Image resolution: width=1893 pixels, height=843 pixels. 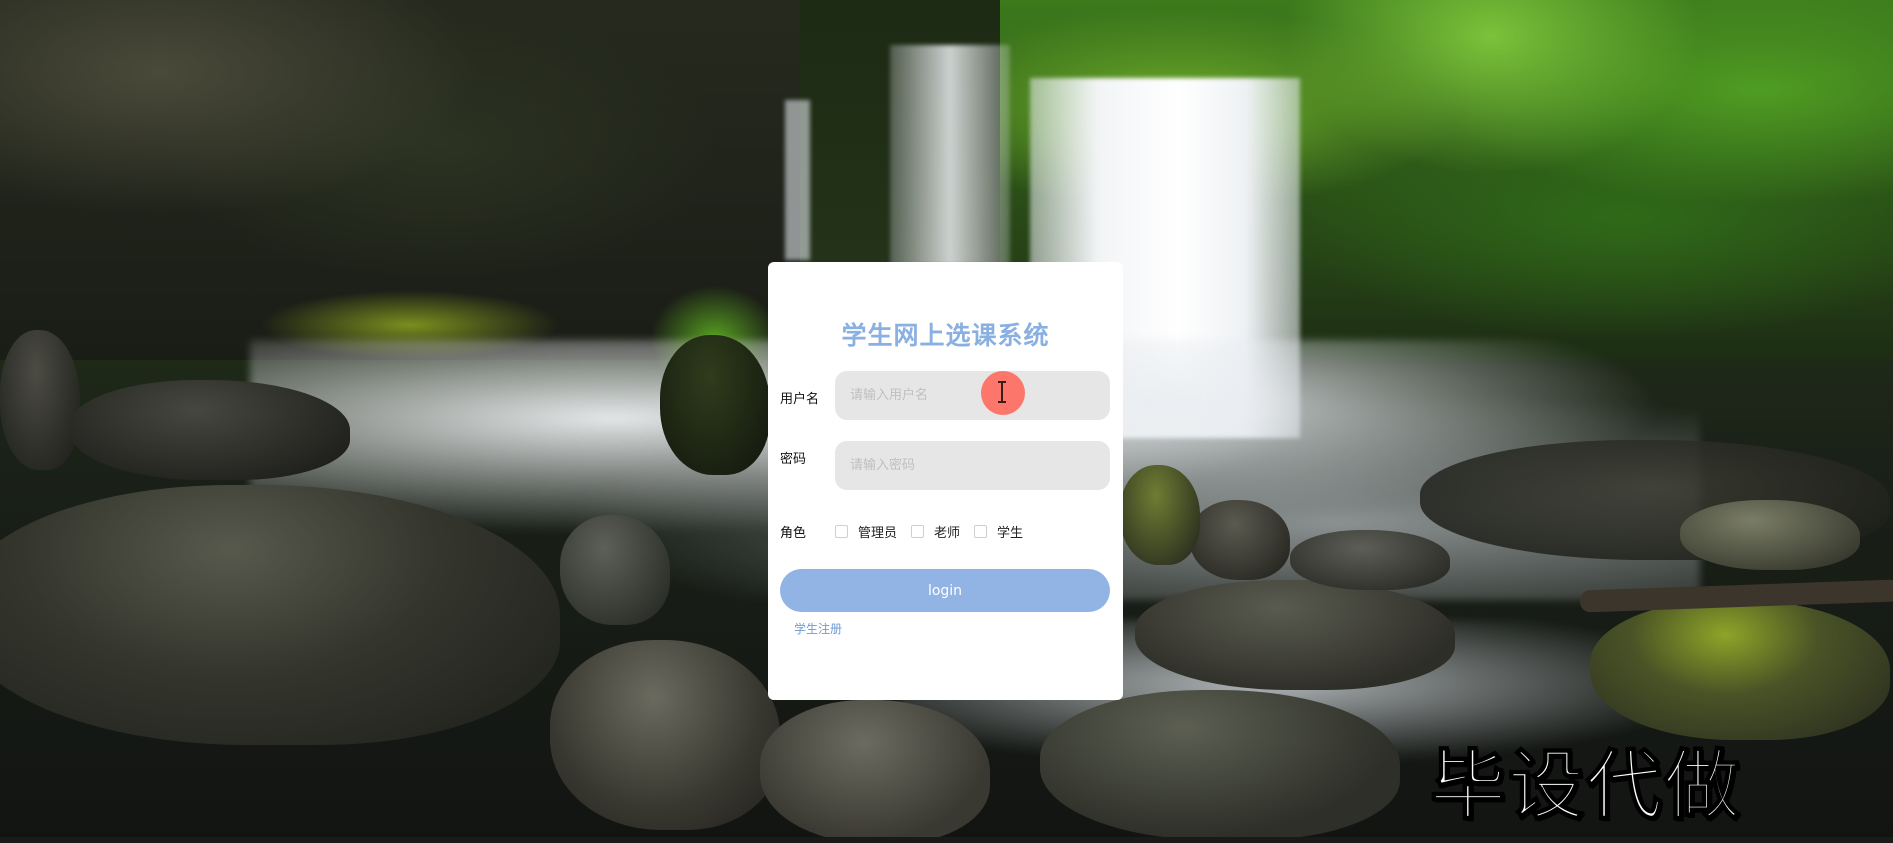 I want to click on text-cursor-icon, so click(x=1002, y=392).